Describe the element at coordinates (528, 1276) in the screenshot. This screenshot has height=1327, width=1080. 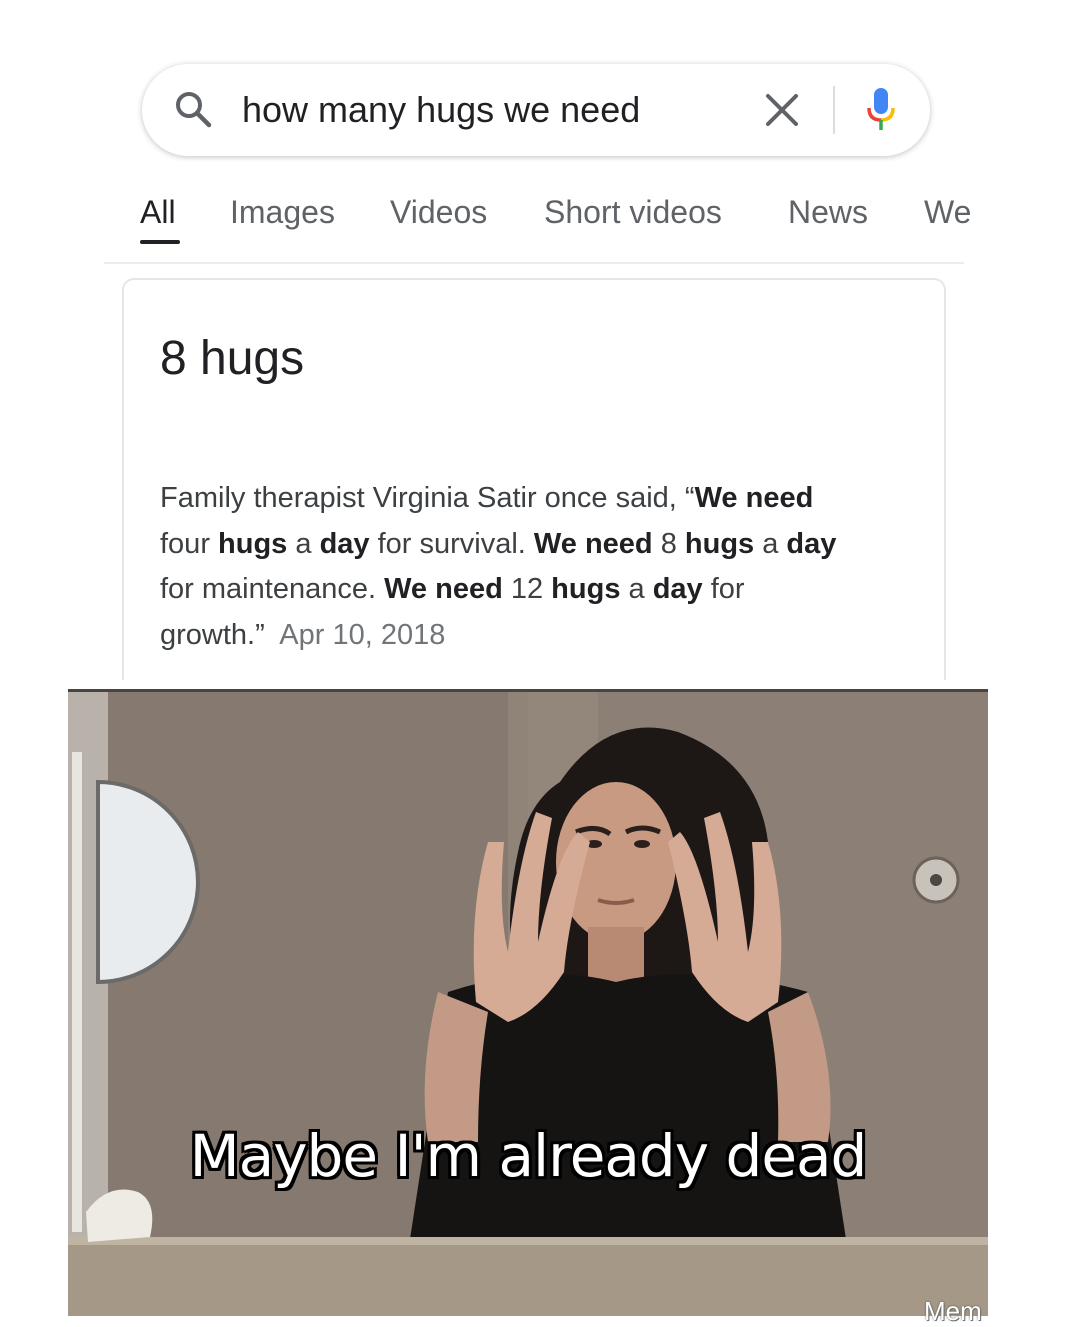
I see `counter` at that location.